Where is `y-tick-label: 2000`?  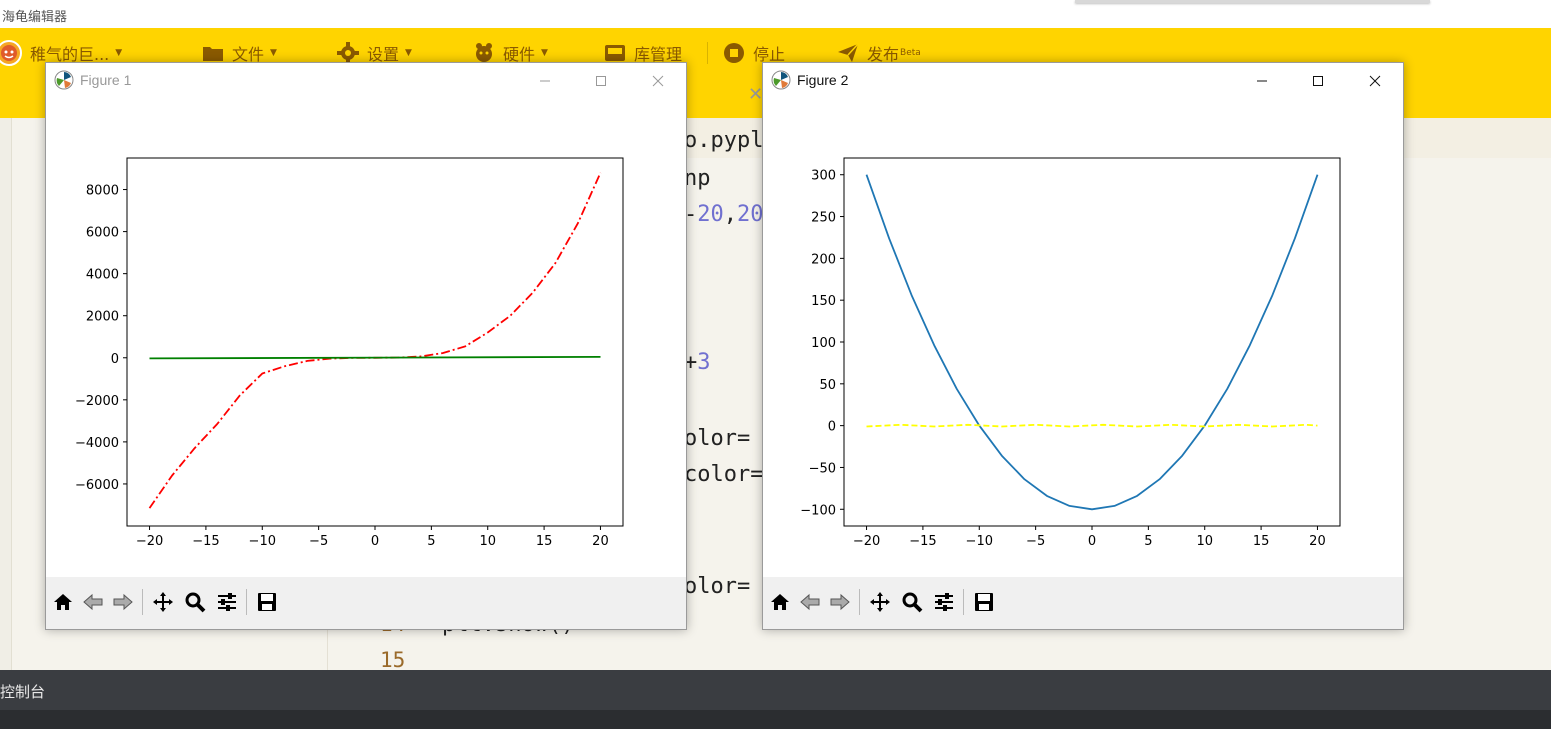 y-tick-label: 2000 is located at coordinates (102, 317).